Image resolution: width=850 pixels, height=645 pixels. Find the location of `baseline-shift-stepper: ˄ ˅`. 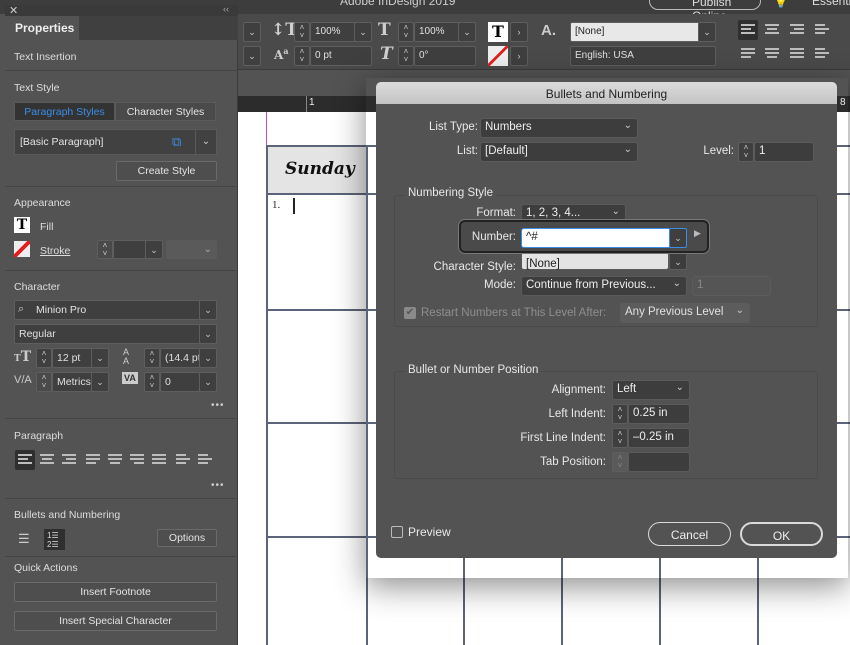

baseline-shift-stepper: ˄ ˅ is located at coordinates (302, 56).